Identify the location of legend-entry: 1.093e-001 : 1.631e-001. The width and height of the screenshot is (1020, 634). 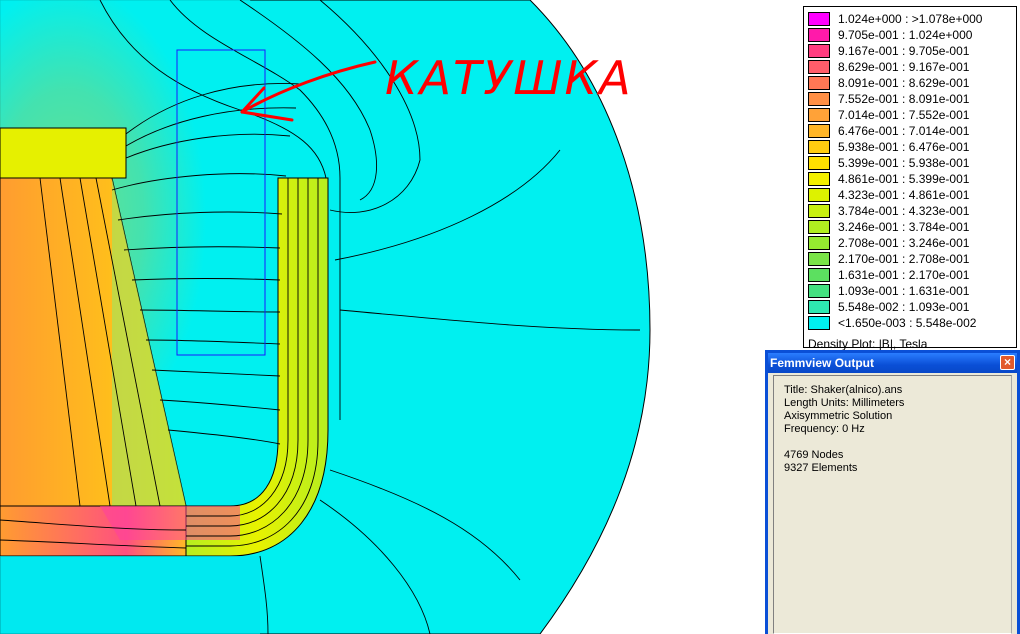
(888, 291).